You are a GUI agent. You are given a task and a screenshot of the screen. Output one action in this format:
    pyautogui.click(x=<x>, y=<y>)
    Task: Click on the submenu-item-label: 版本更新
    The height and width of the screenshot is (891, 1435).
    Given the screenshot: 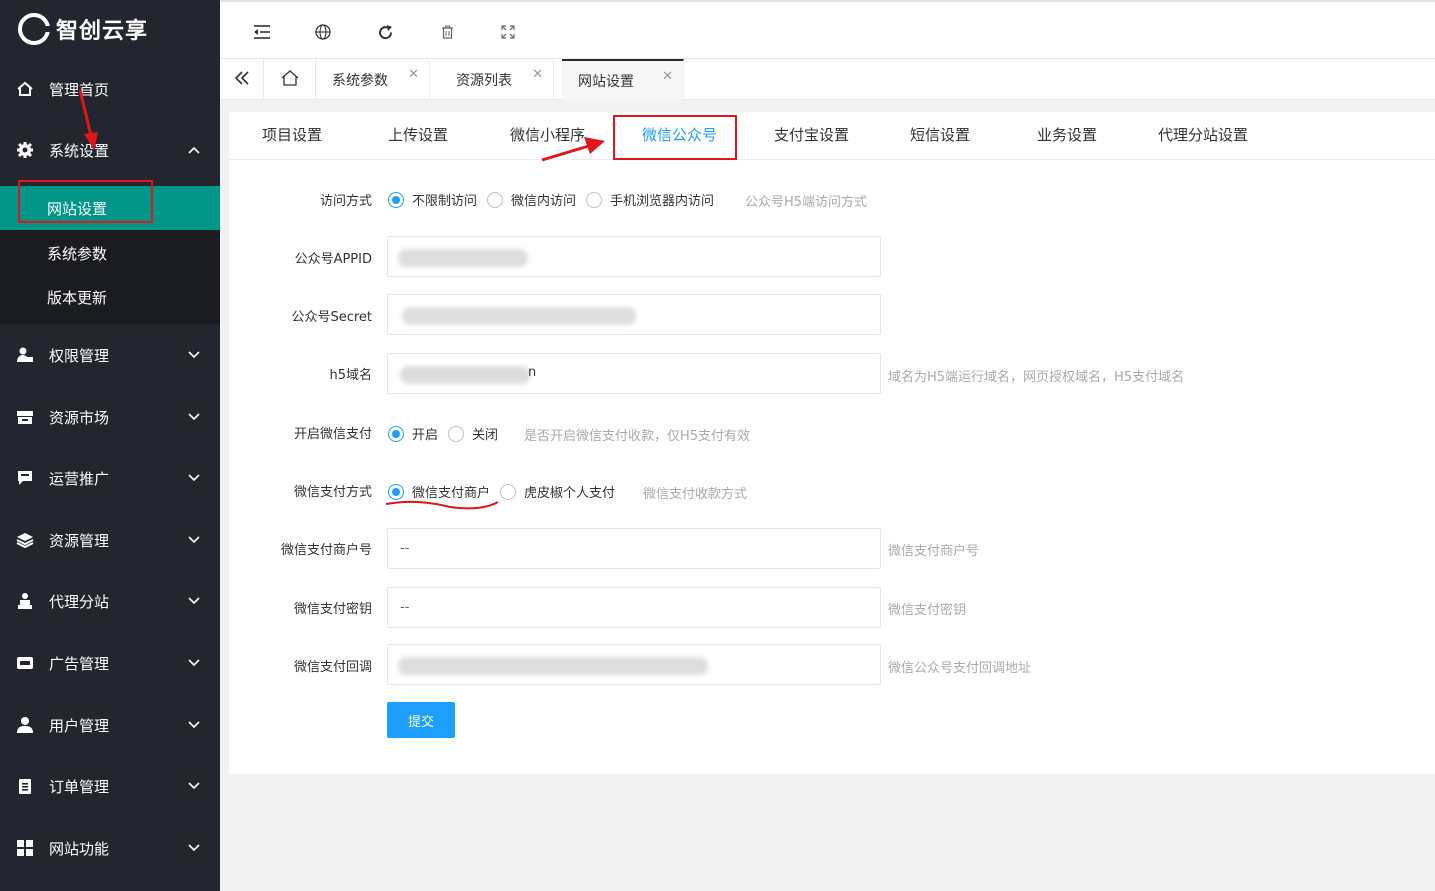 What is the action you would take?
    pyautogui.click(x=77, y=297)
    